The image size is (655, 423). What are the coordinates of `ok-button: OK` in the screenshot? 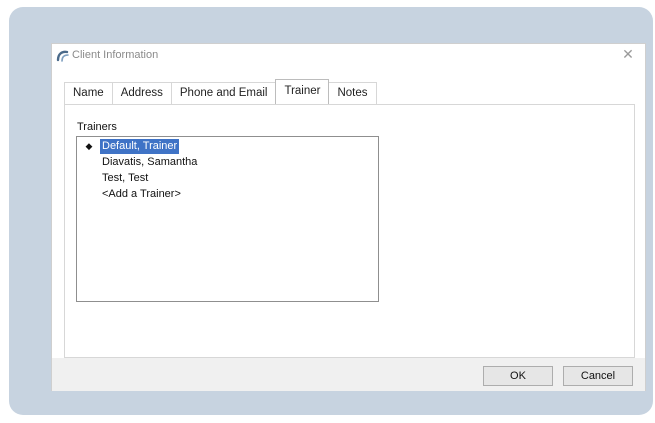 It's located at (518, 376).